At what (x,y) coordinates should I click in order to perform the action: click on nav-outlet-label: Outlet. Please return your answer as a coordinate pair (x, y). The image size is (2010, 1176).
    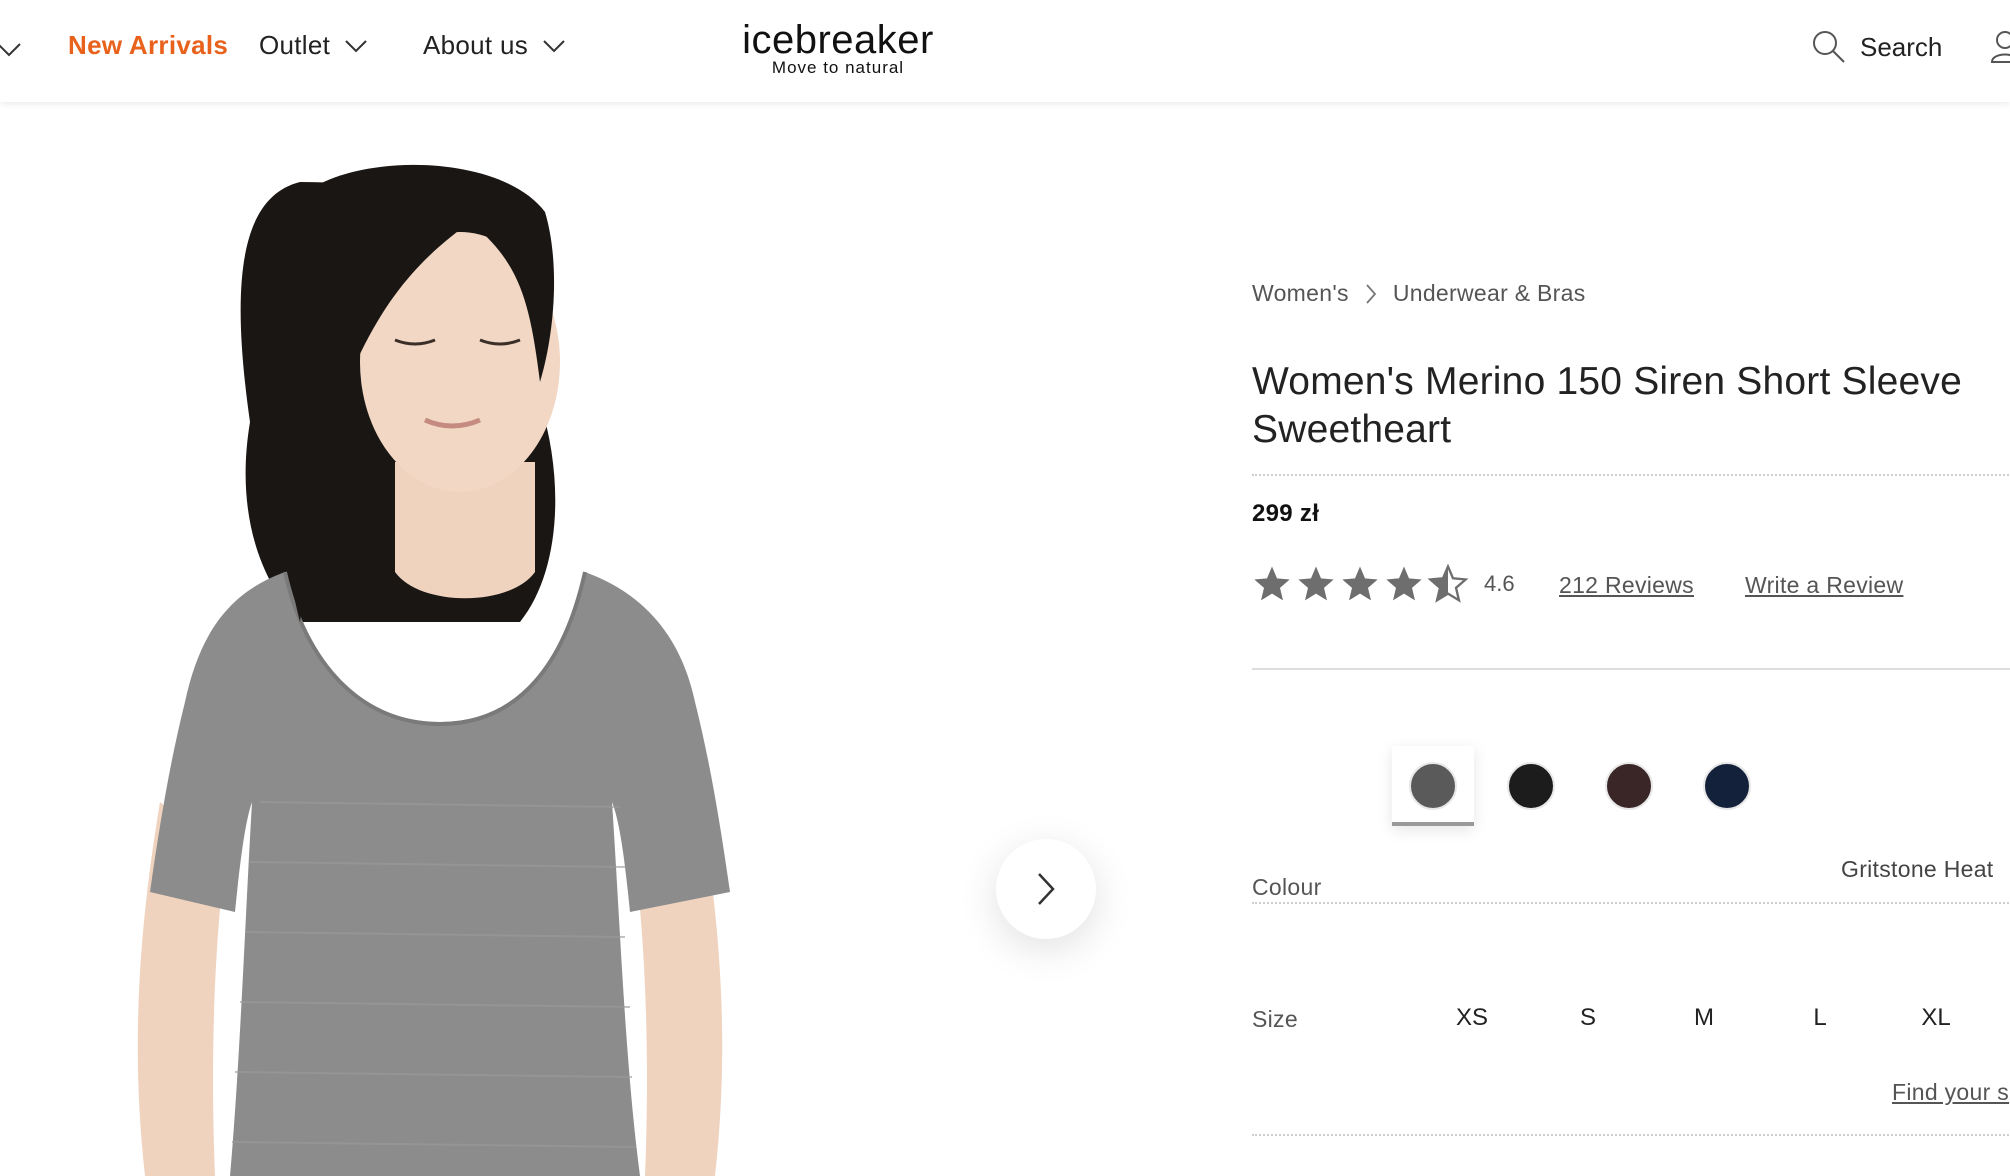
    Looking at the image, I should click on (295, 45).